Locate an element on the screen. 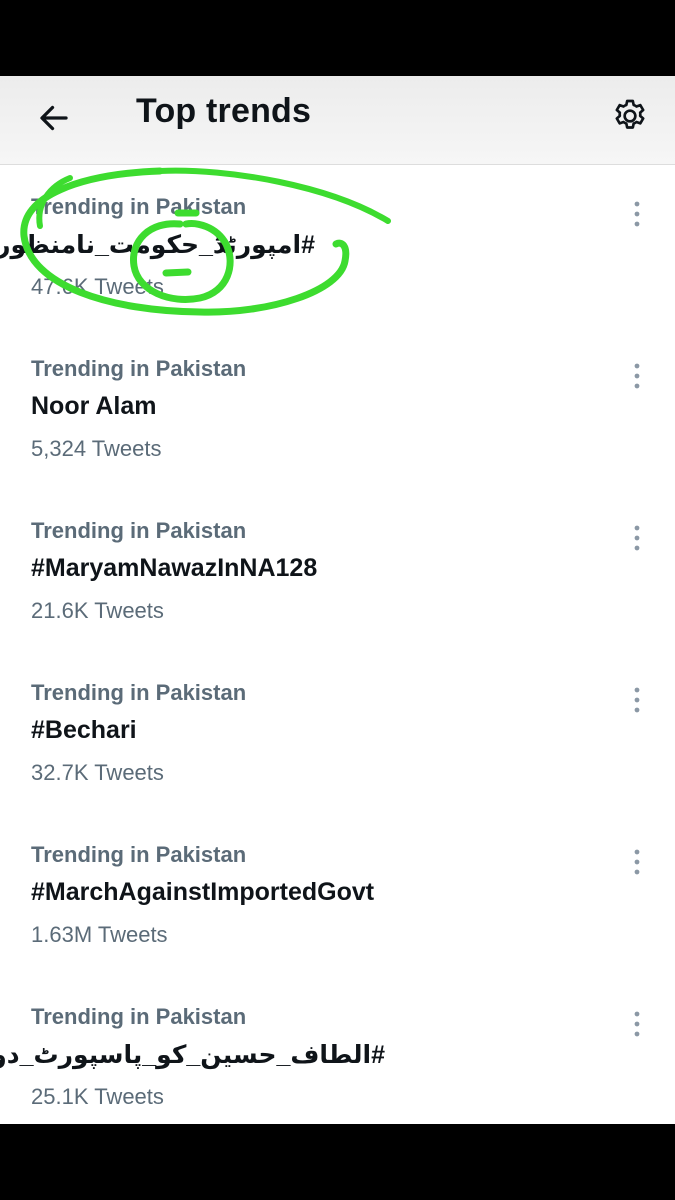 Image resolution: width=675 pixels, height=1200 pixels. settings-button is located at coordinates (630, 116).